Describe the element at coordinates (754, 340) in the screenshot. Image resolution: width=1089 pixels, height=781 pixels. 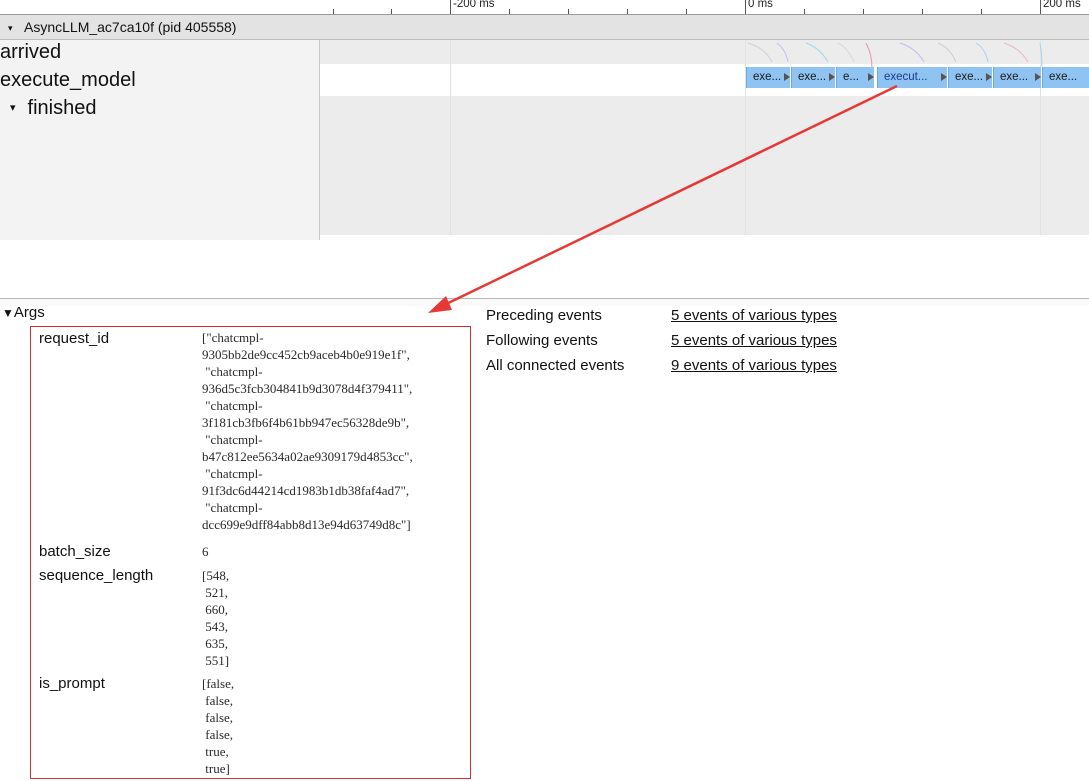
I see `following-events-link: 5 events of various types` at that location.